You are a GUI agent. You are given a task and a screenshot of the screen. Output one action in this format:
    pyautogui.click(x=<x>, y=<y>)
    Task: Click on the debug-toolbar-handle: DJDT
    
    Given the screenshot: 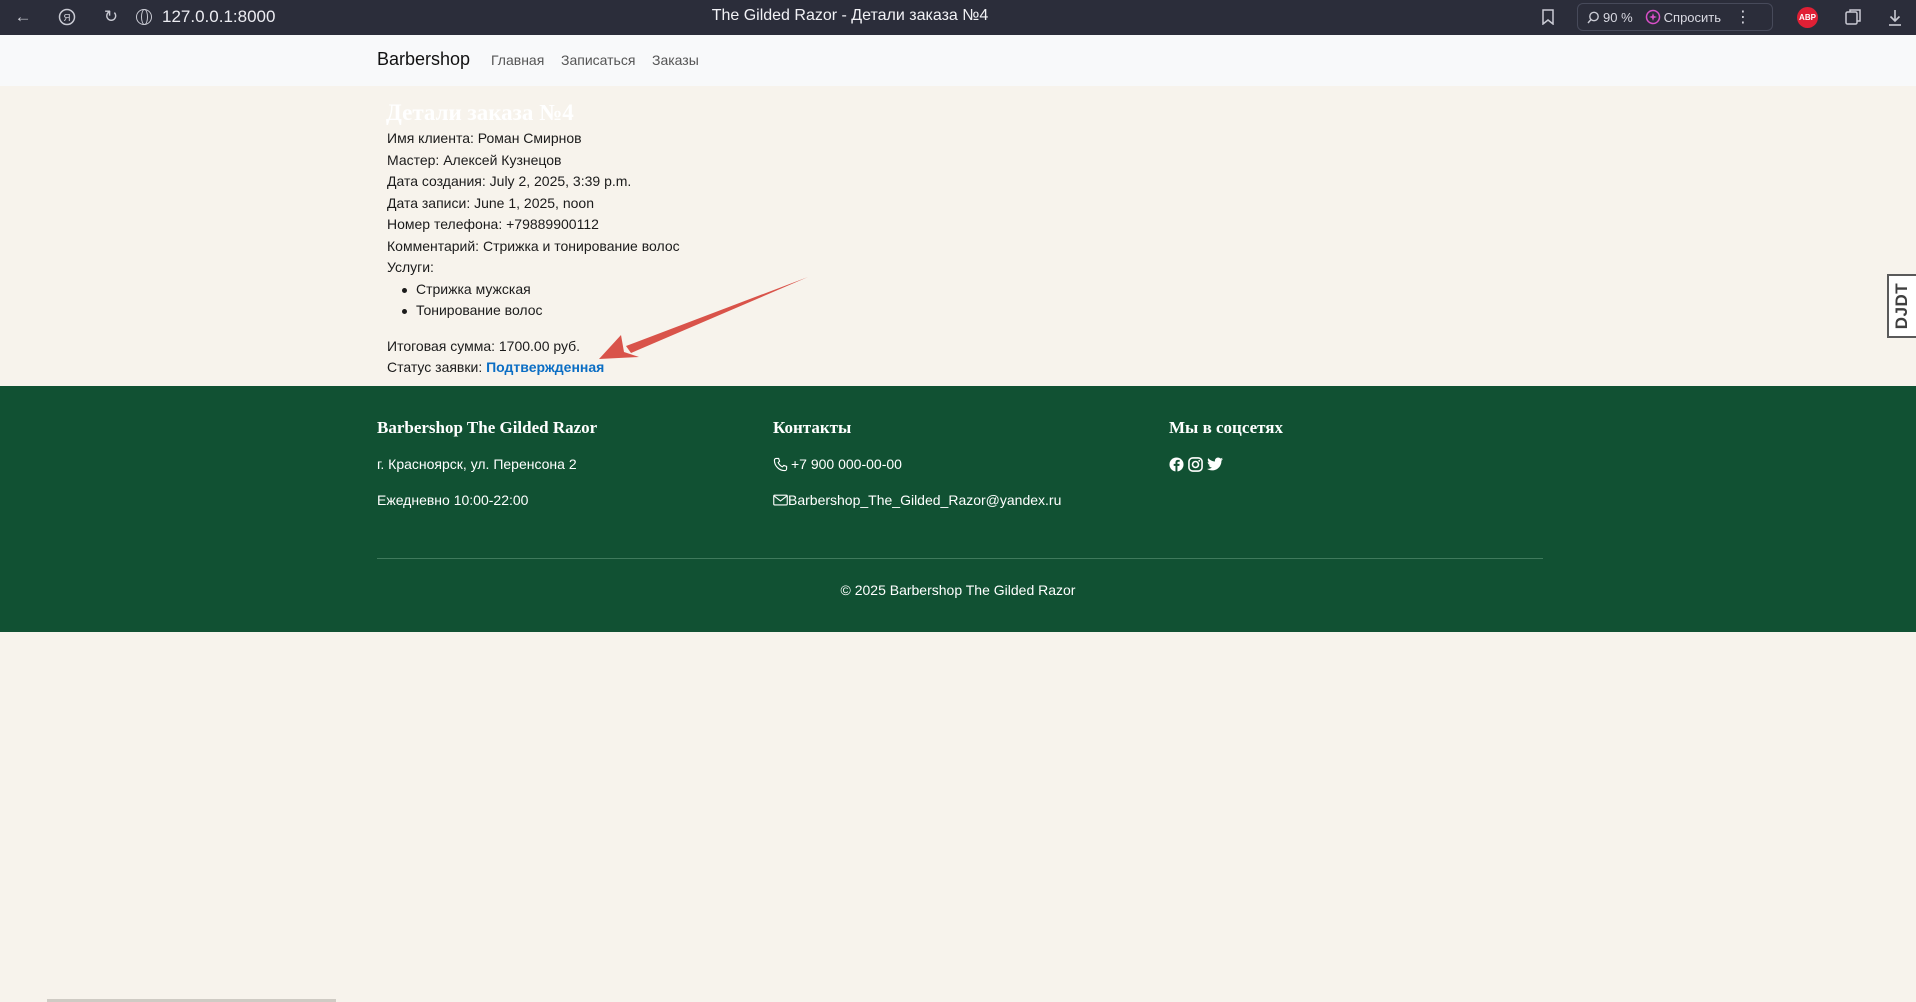 What is the action you would take?
    pyautogui.click(x=1901, y=306)
    